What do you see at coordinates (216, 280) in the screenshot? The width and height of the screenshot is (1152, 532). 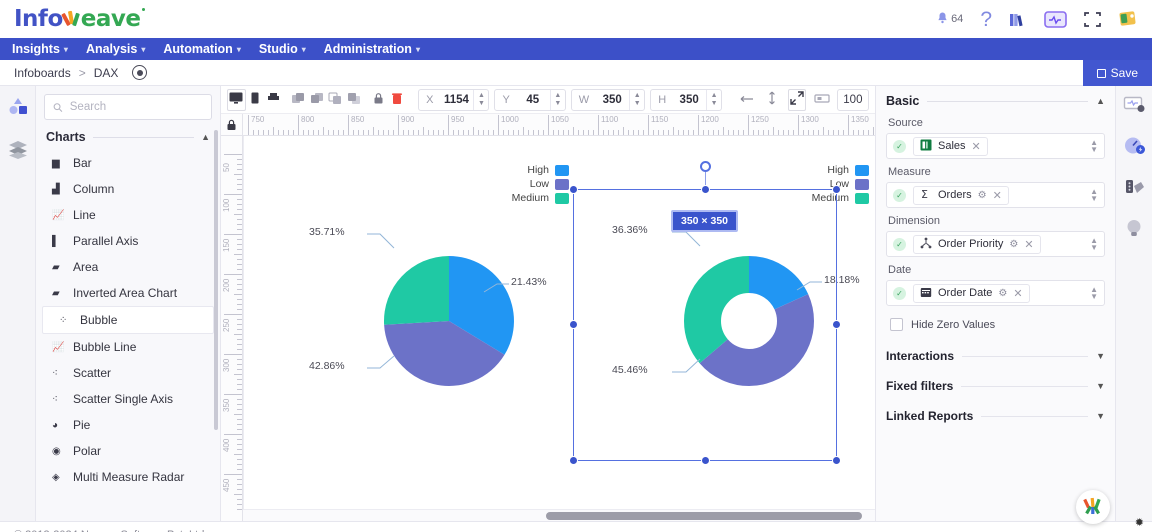 I see `sidebar-scrollbar` at bounding box center [216, 280].